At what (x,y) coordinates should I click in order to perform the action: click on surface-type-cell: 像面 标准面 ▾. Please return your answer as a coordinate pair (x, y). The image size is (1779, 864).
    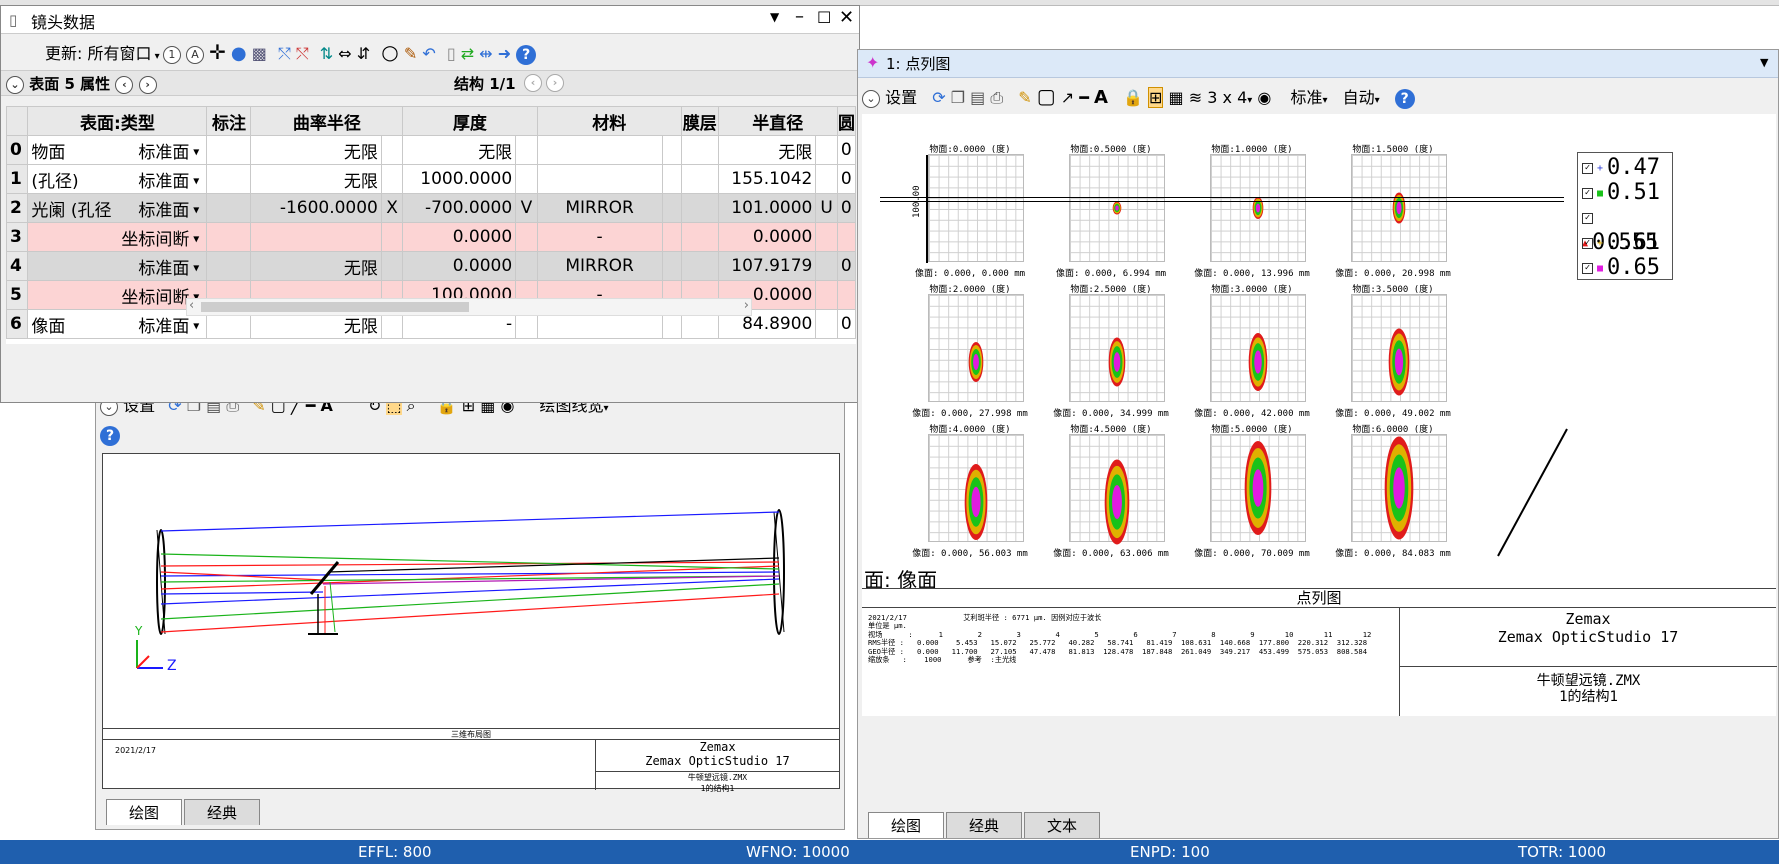
    Looking at the image, I should click on (117, 324).